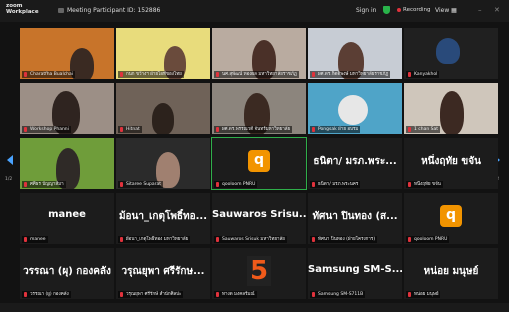  What do you see at coordinates (254, 307) in the screenshot?
I see `meeting-controls-bar` at bounding box center [254, 307].